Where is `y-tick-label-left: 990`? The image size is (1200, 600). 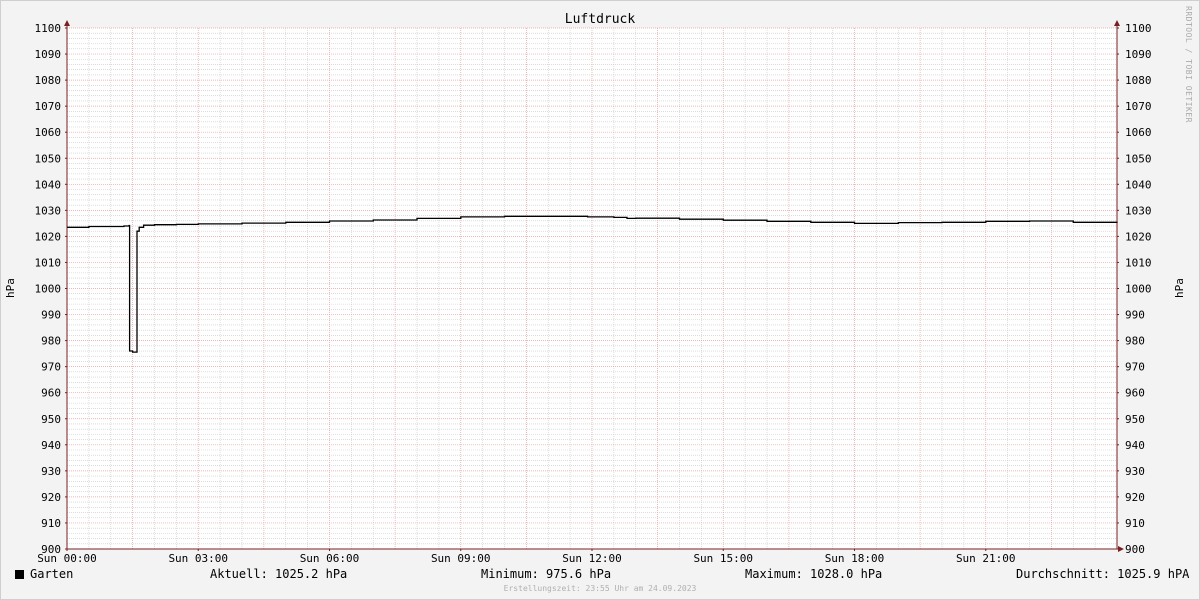
y-tick-label-left: 990 is located at coordinates (51, 315).